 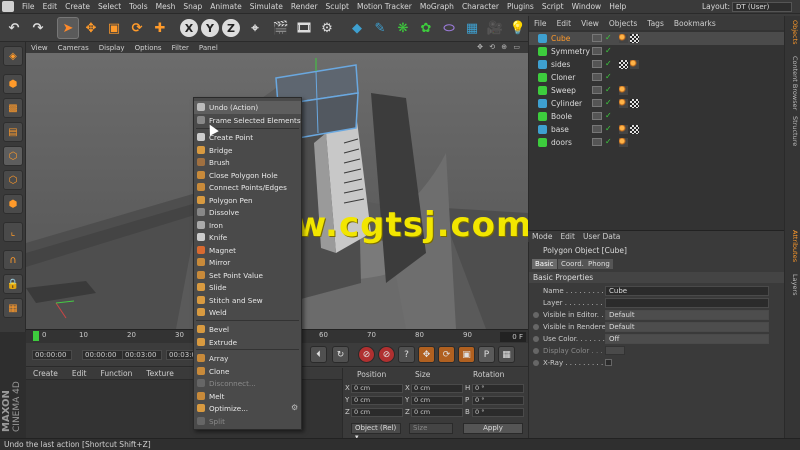 What do you see at coordinates (39, 48) in the screenshot?
I see `viewport-menu-view: View` at bounding box center [39, 48].